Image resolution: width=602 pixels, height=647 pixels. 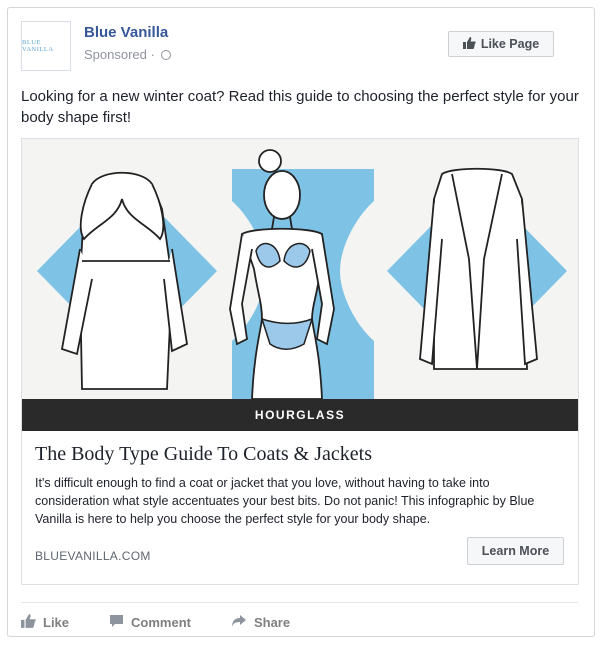 What do you see at coordinates (126, 32) in the screenshot?
I see `page-name-link: Blue Vanilla` at bounding box center [126, 32].